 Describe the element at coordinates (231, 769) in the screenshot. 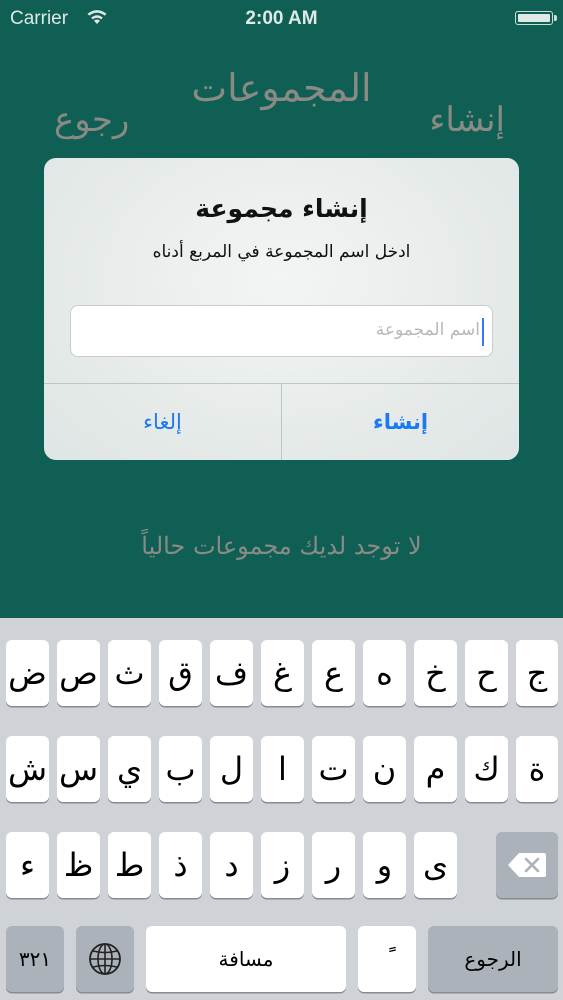

I see `key: ل` at that location.